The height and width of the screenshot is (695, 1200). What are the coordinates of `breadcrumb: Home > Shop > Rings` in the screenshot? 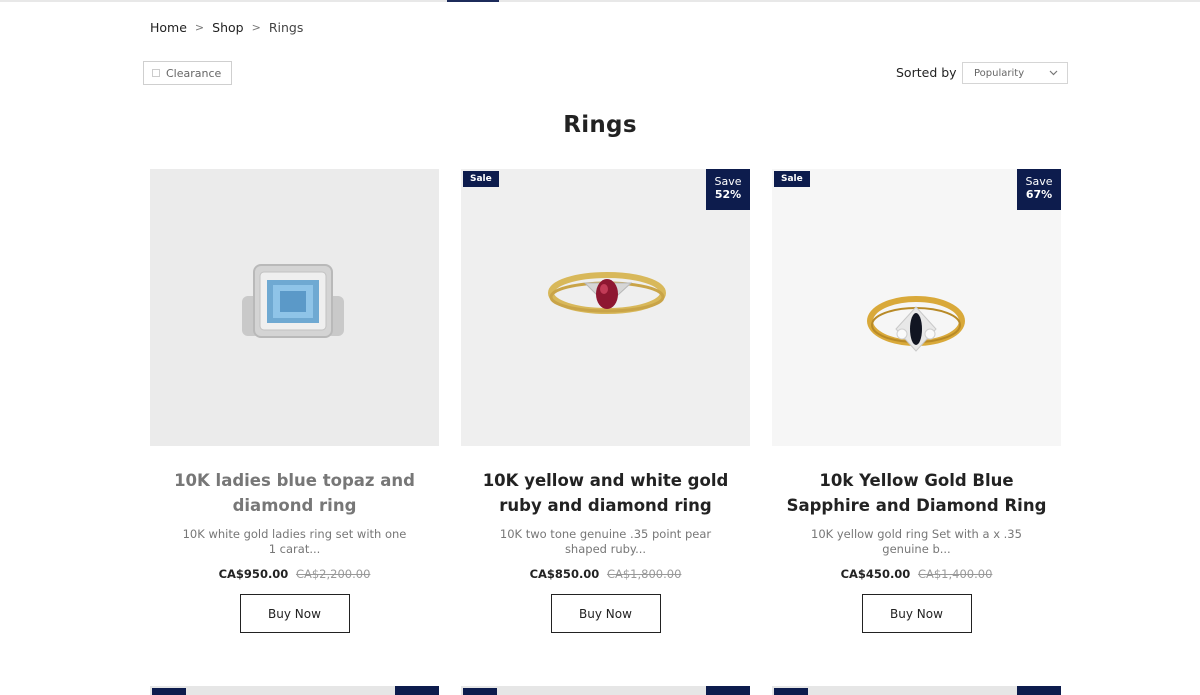 It's located at (226, 27).